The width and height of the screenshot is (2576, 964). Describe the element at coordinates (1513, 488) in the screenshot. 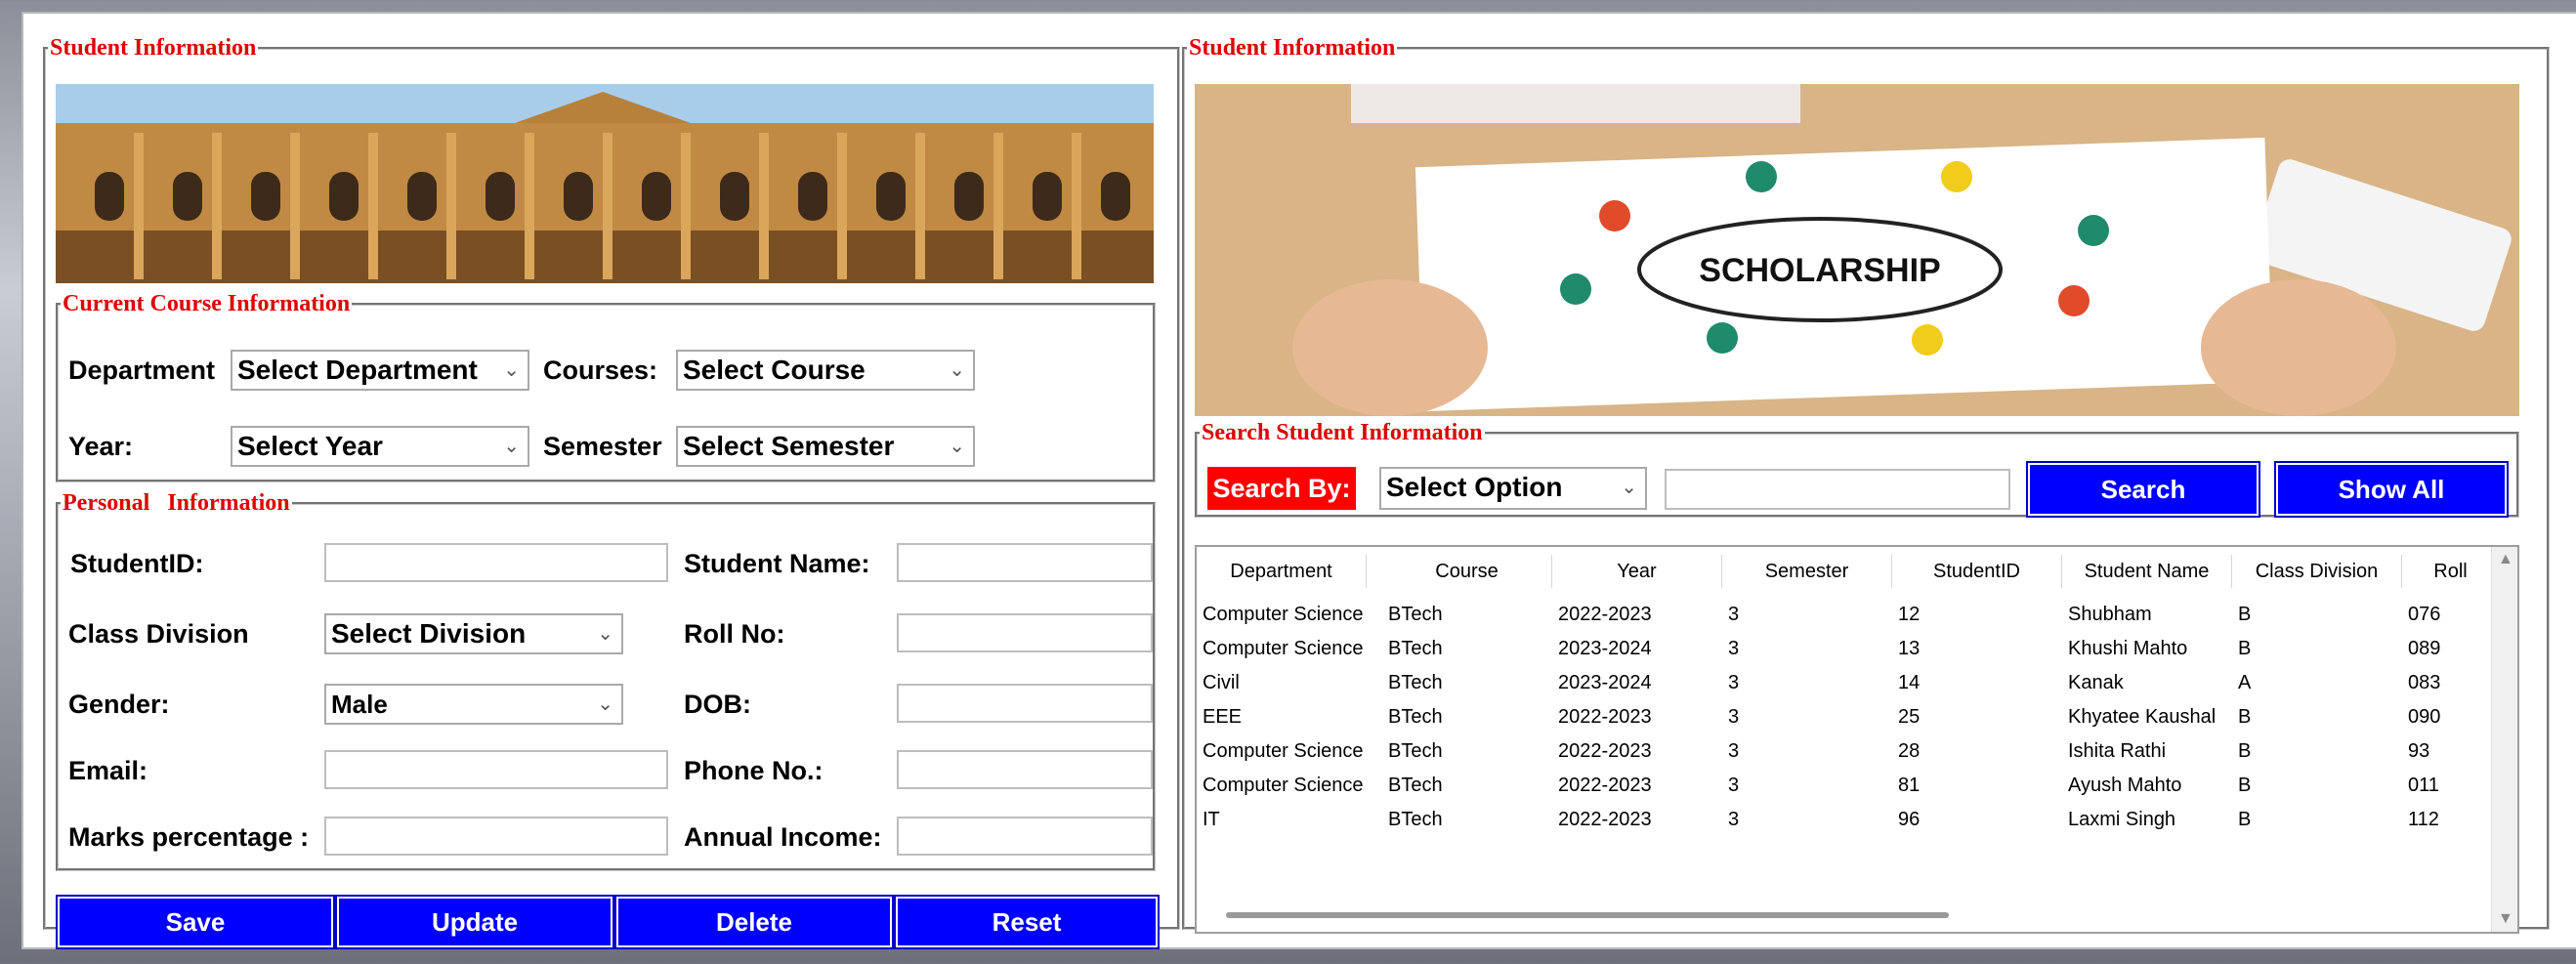

I see `search-option-select: Select Option ⌄` at that location.